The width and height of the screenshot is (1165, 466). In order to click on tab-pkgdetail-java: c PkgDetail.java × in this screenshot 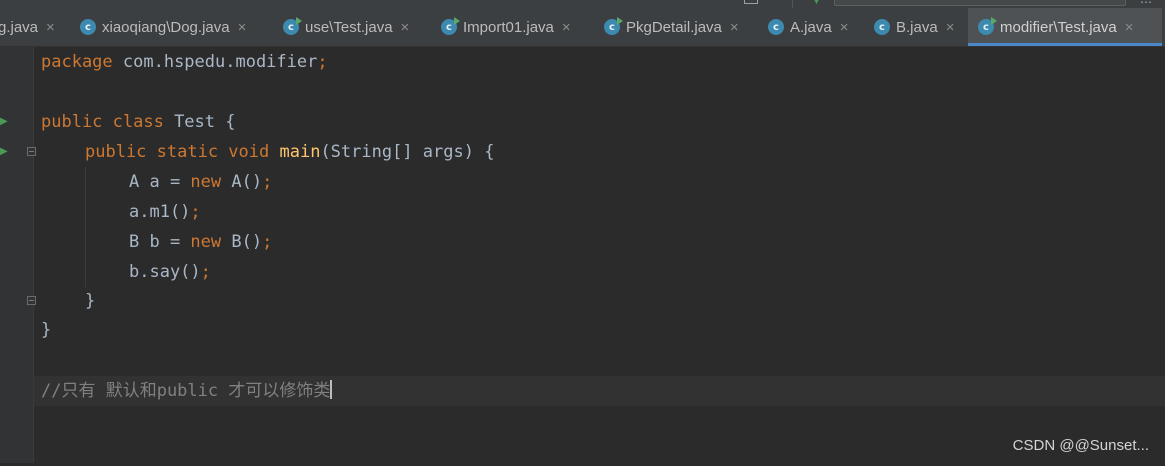, I will do `click(679, 27)`.